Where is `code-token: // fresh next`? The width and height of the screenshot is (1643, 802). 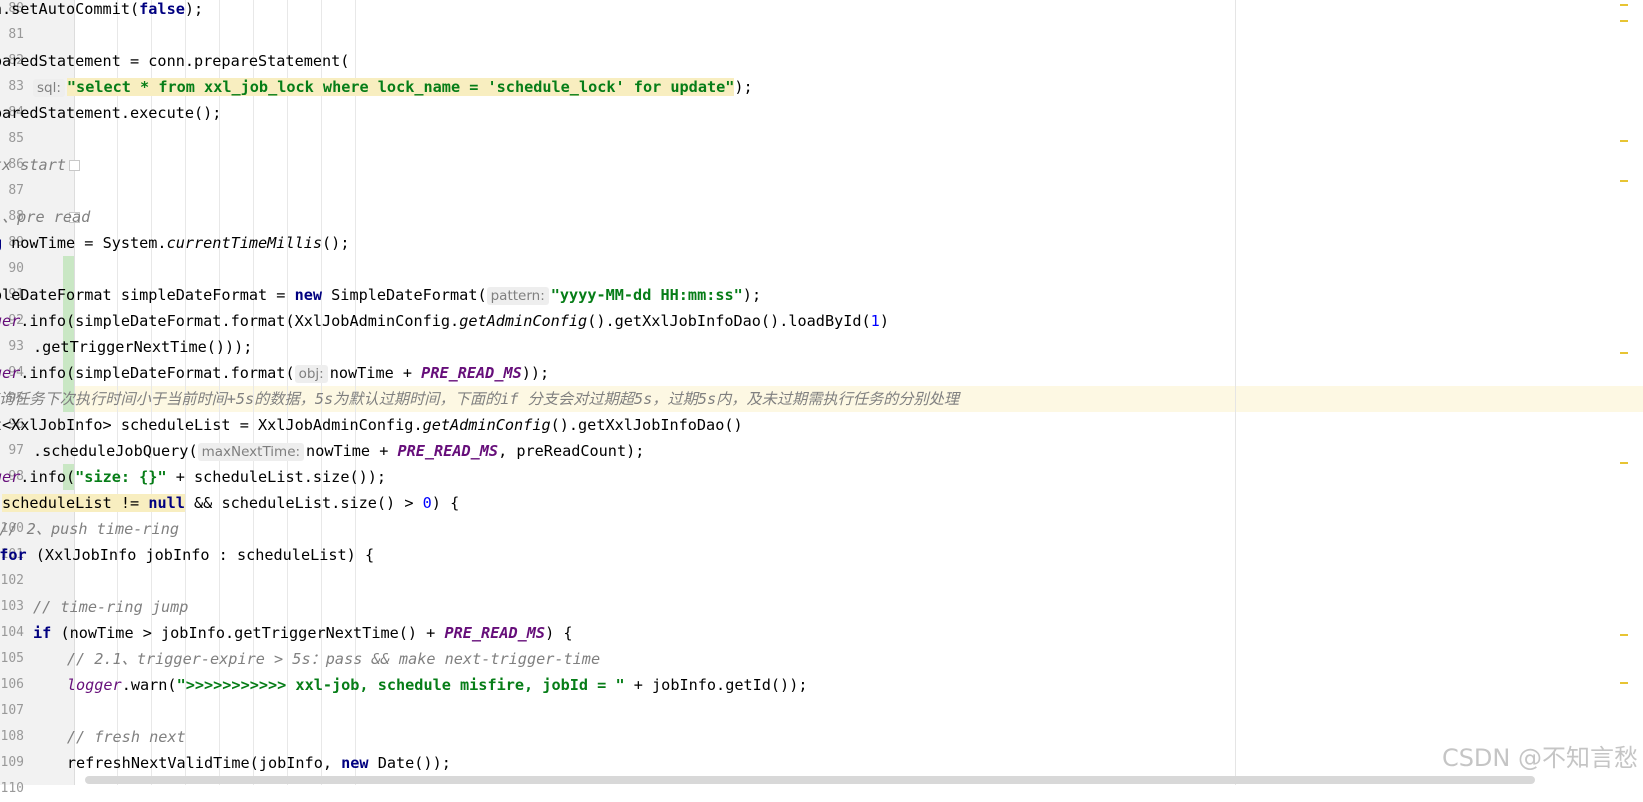
code-token: // fresh next is located at coordinates (126, 737).